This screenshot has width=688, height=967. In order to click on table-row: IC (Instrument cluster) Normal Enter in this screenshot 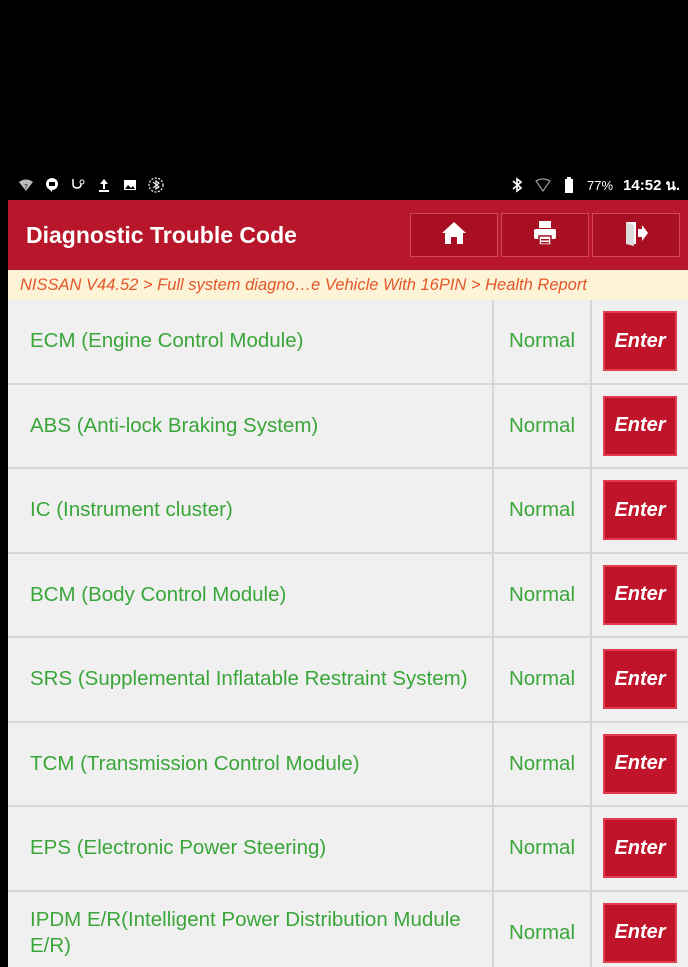, I will do `click(348, 511)`.